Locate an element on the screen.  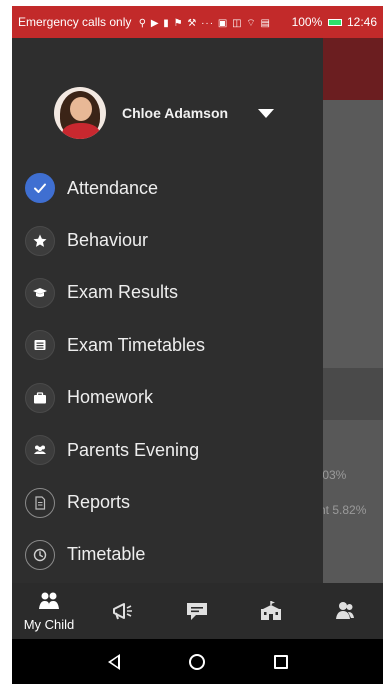
tab-announcements is located at coordinates (123, 611).